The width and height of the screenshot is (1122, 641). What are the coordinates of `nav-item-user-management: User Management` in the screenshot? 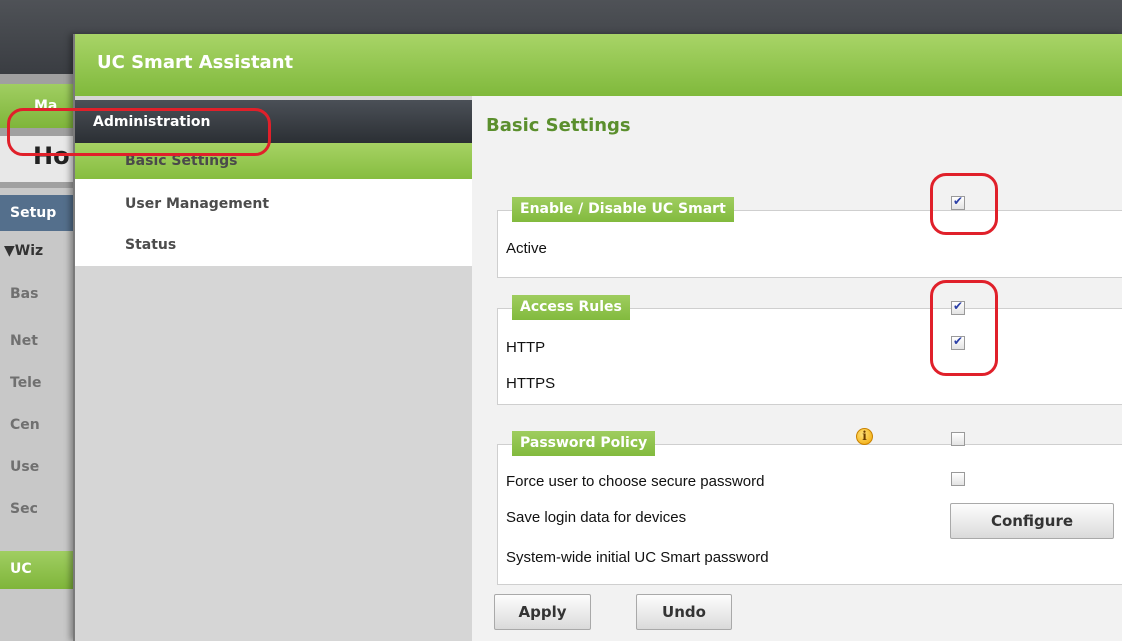 It's located at (273, 204).